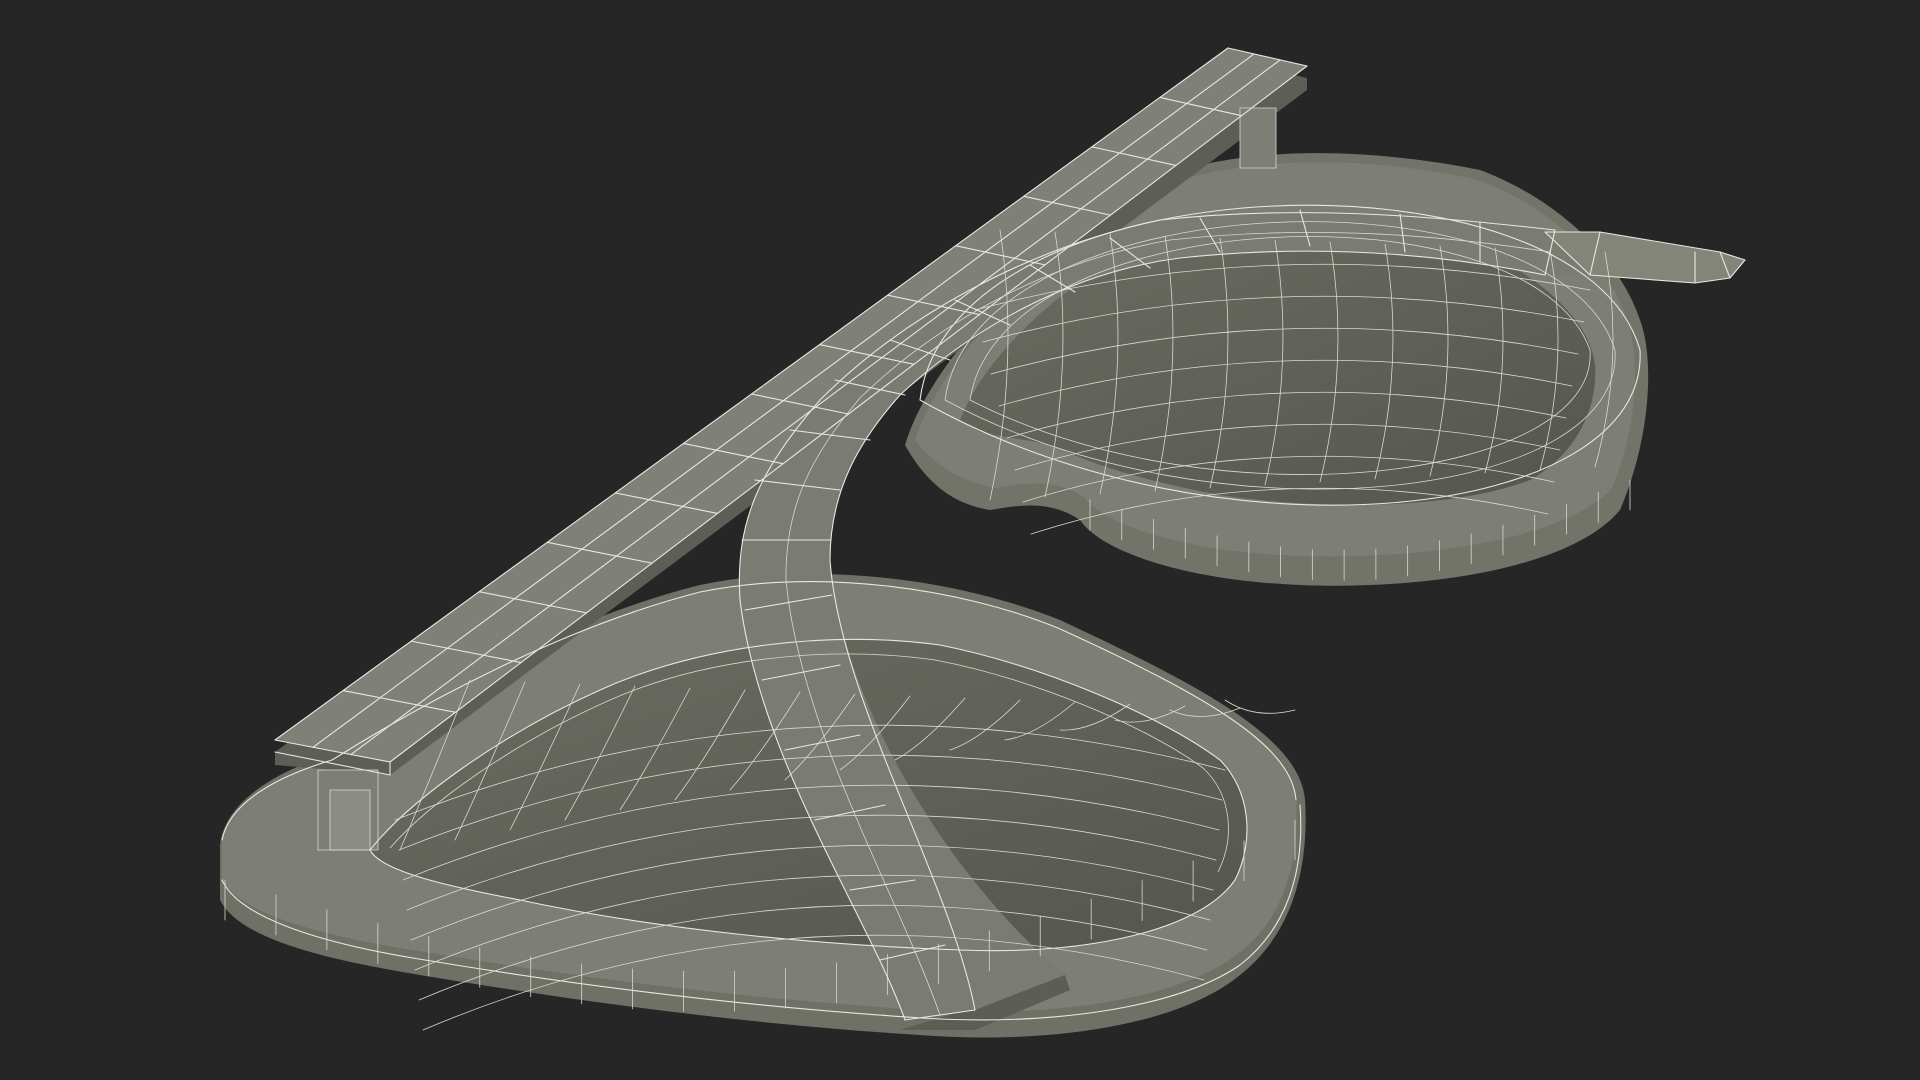  Describe the element at coordinates (1258, 138) in the screenshot. I see `right-hinge` at that location.